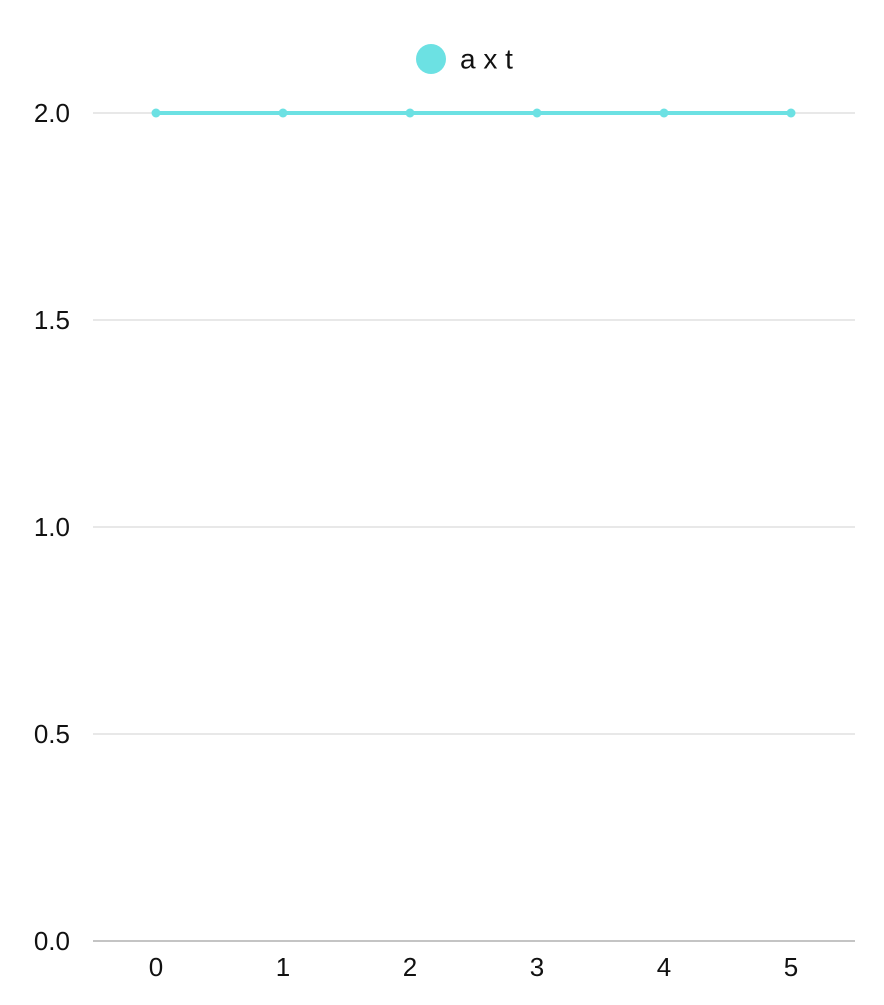 The width and height of the screenshot is (884, 1005). I want to click on series-group, so click(473, 113).